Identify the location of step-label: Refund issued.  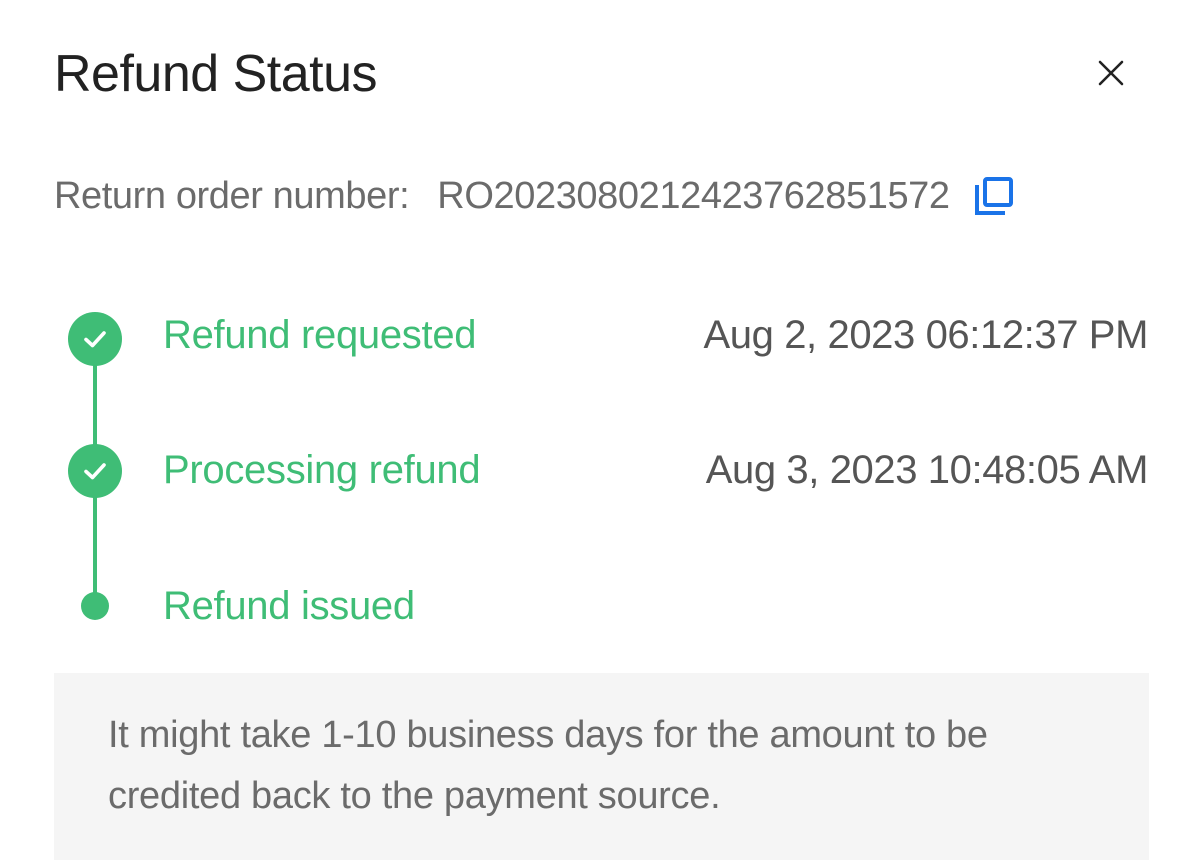
(289, 606).